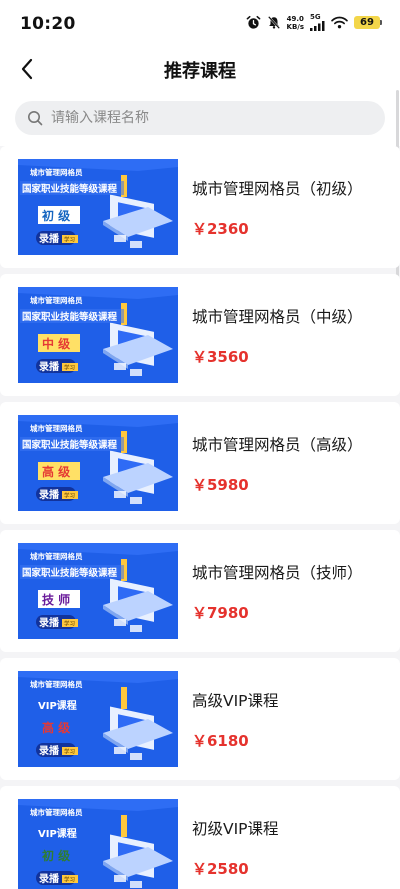 Image resolution: width=400 pixels, height=889 pixels. What do you see at coordinates (220, 229) in the screenshot?
I see `course-price: ￥2360` at bounding box center [220, 229].